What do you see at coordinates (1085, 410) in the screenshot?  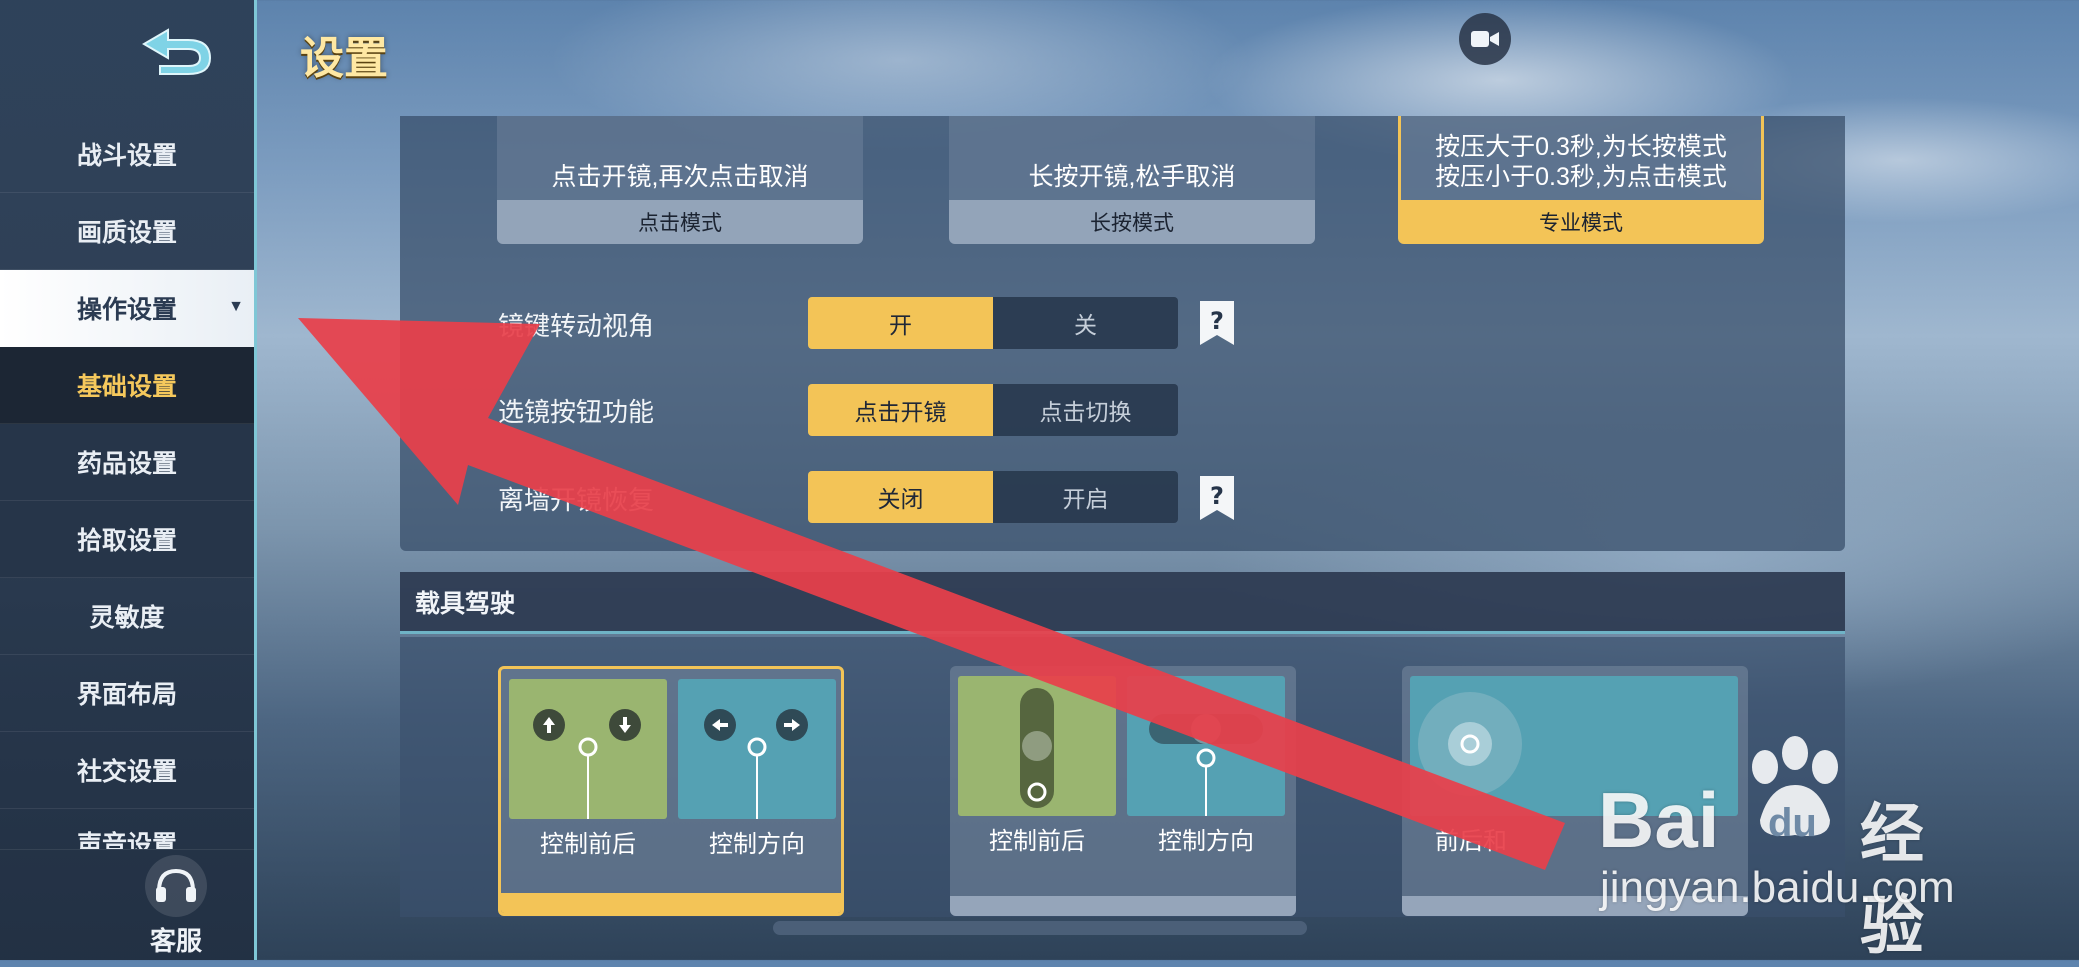 I see `toggle-option-tap-switch: 点击切换` at bounding box center [1085, 410].